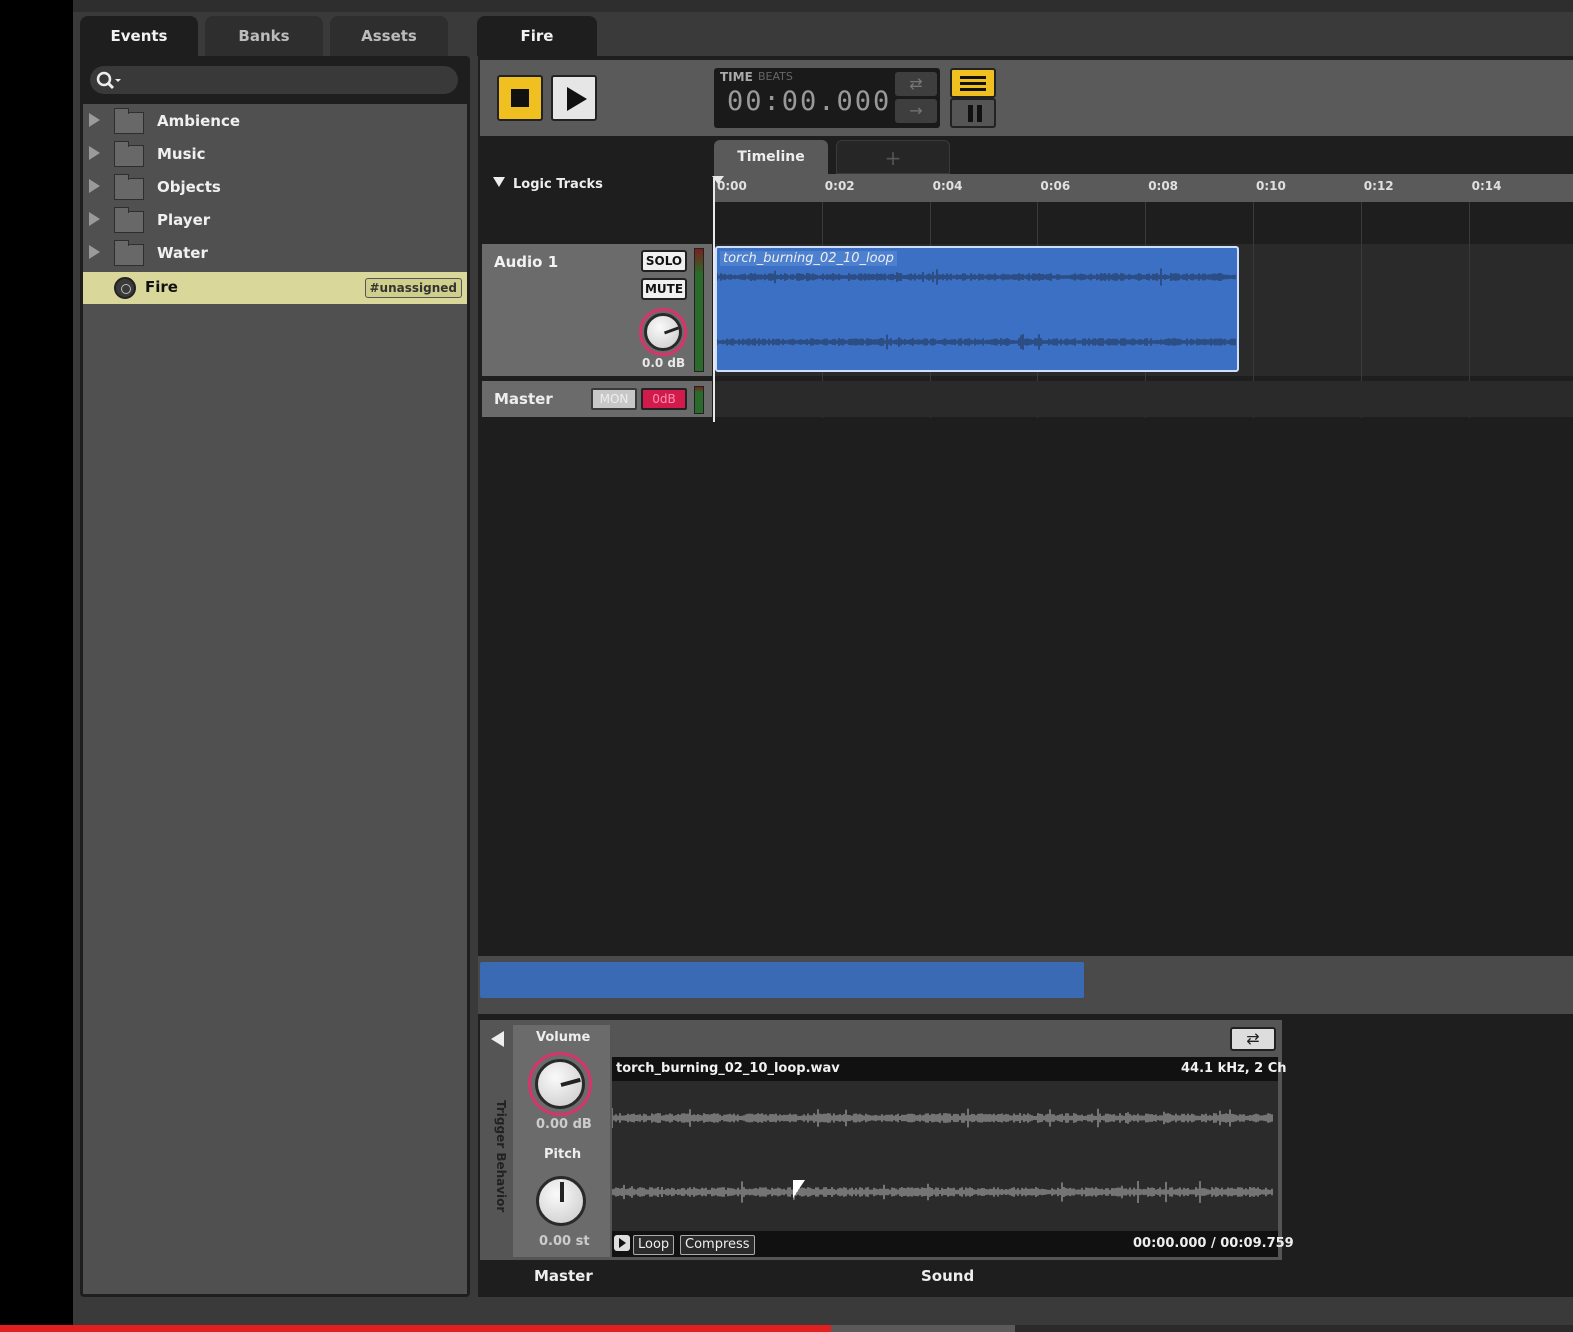  What do you see at coordinates (973, 83) in the screenshot?
I see `overview-button` at bounding box center [973, 83].